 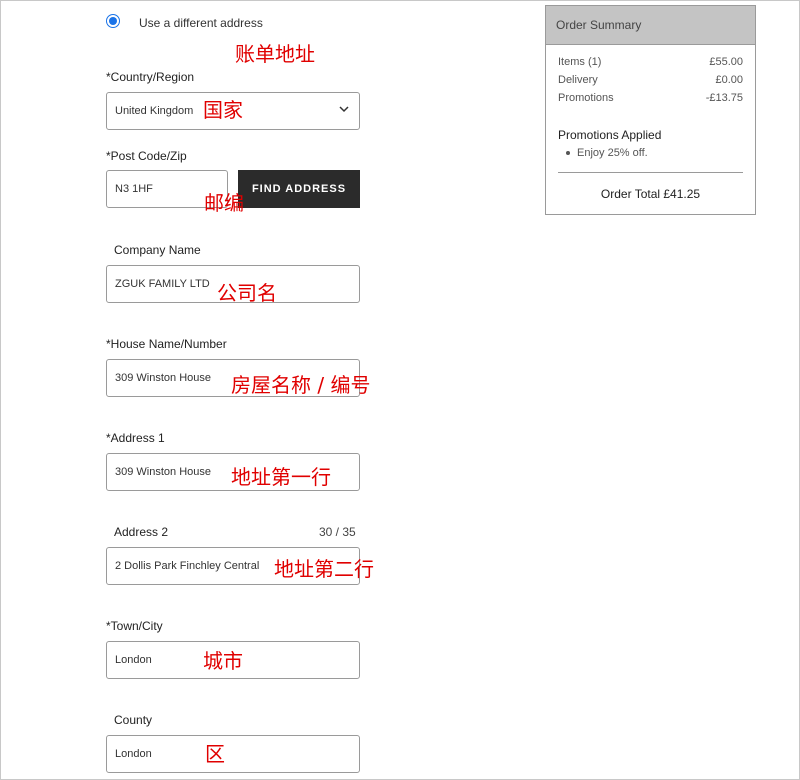 I want to click on order-total: Order Total £41.25, so click(x=650, y=194).